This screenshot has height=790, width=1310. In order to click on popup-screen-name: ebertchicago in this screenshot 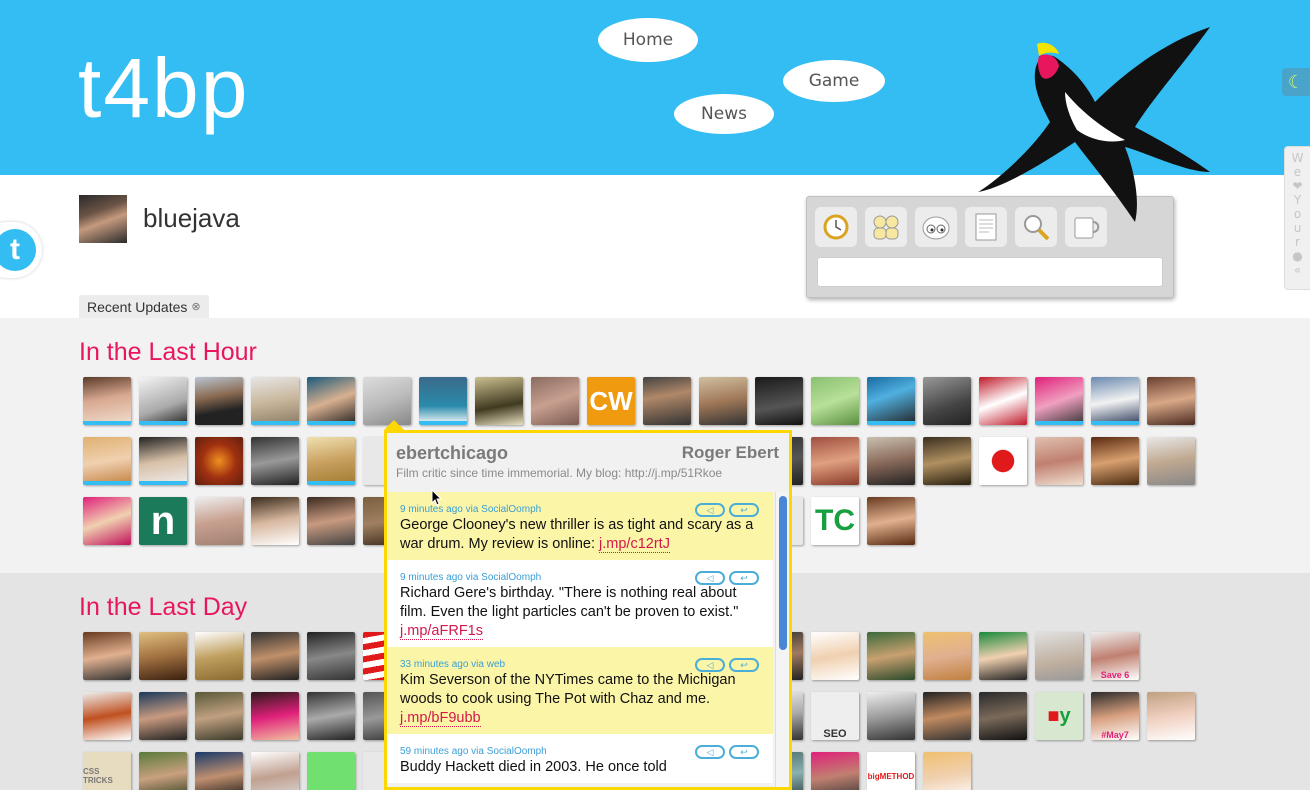, I will do `click(452, 453)`.